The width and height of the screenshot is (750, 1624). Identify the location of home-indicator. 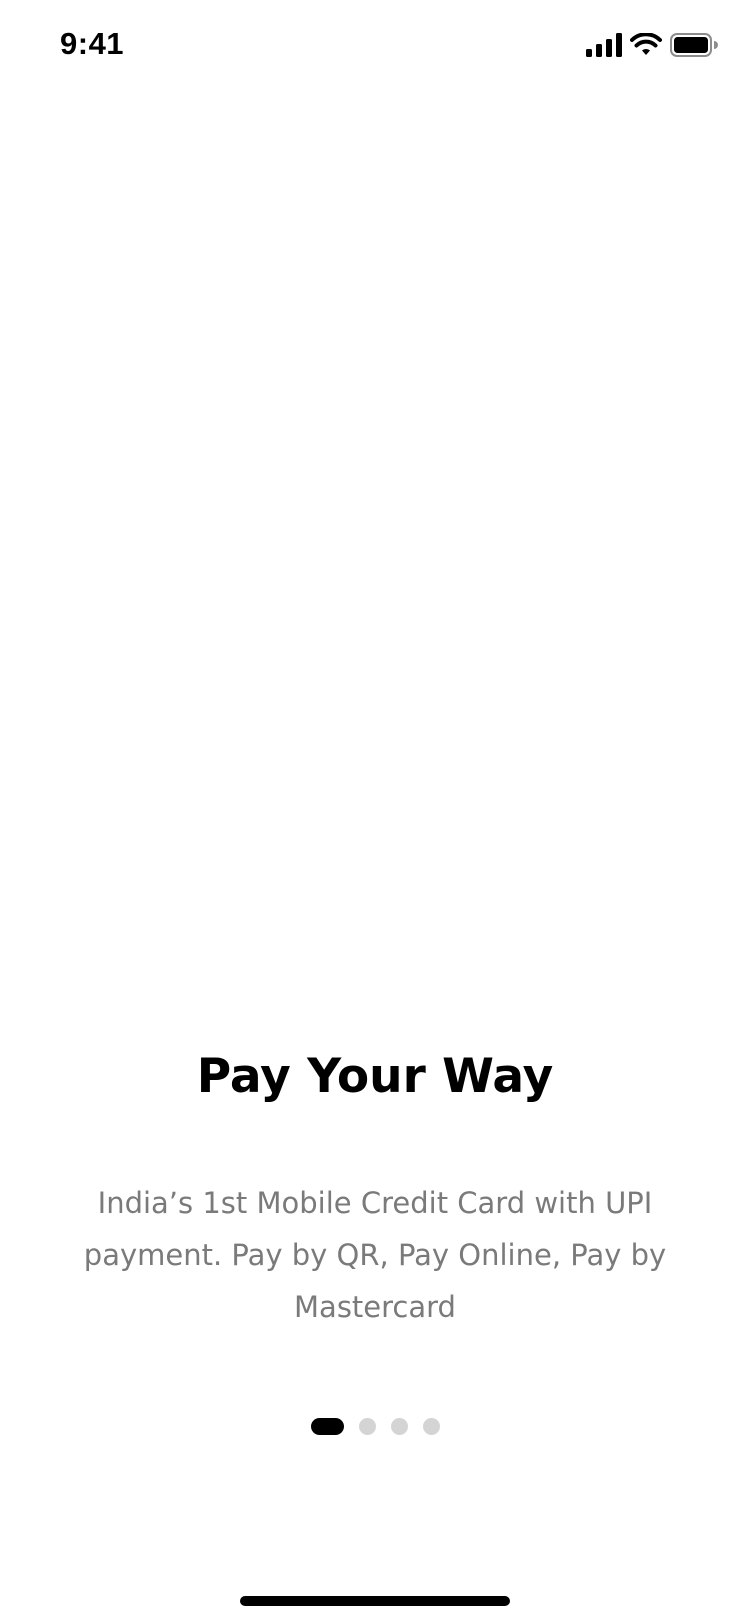
(375, 1601).